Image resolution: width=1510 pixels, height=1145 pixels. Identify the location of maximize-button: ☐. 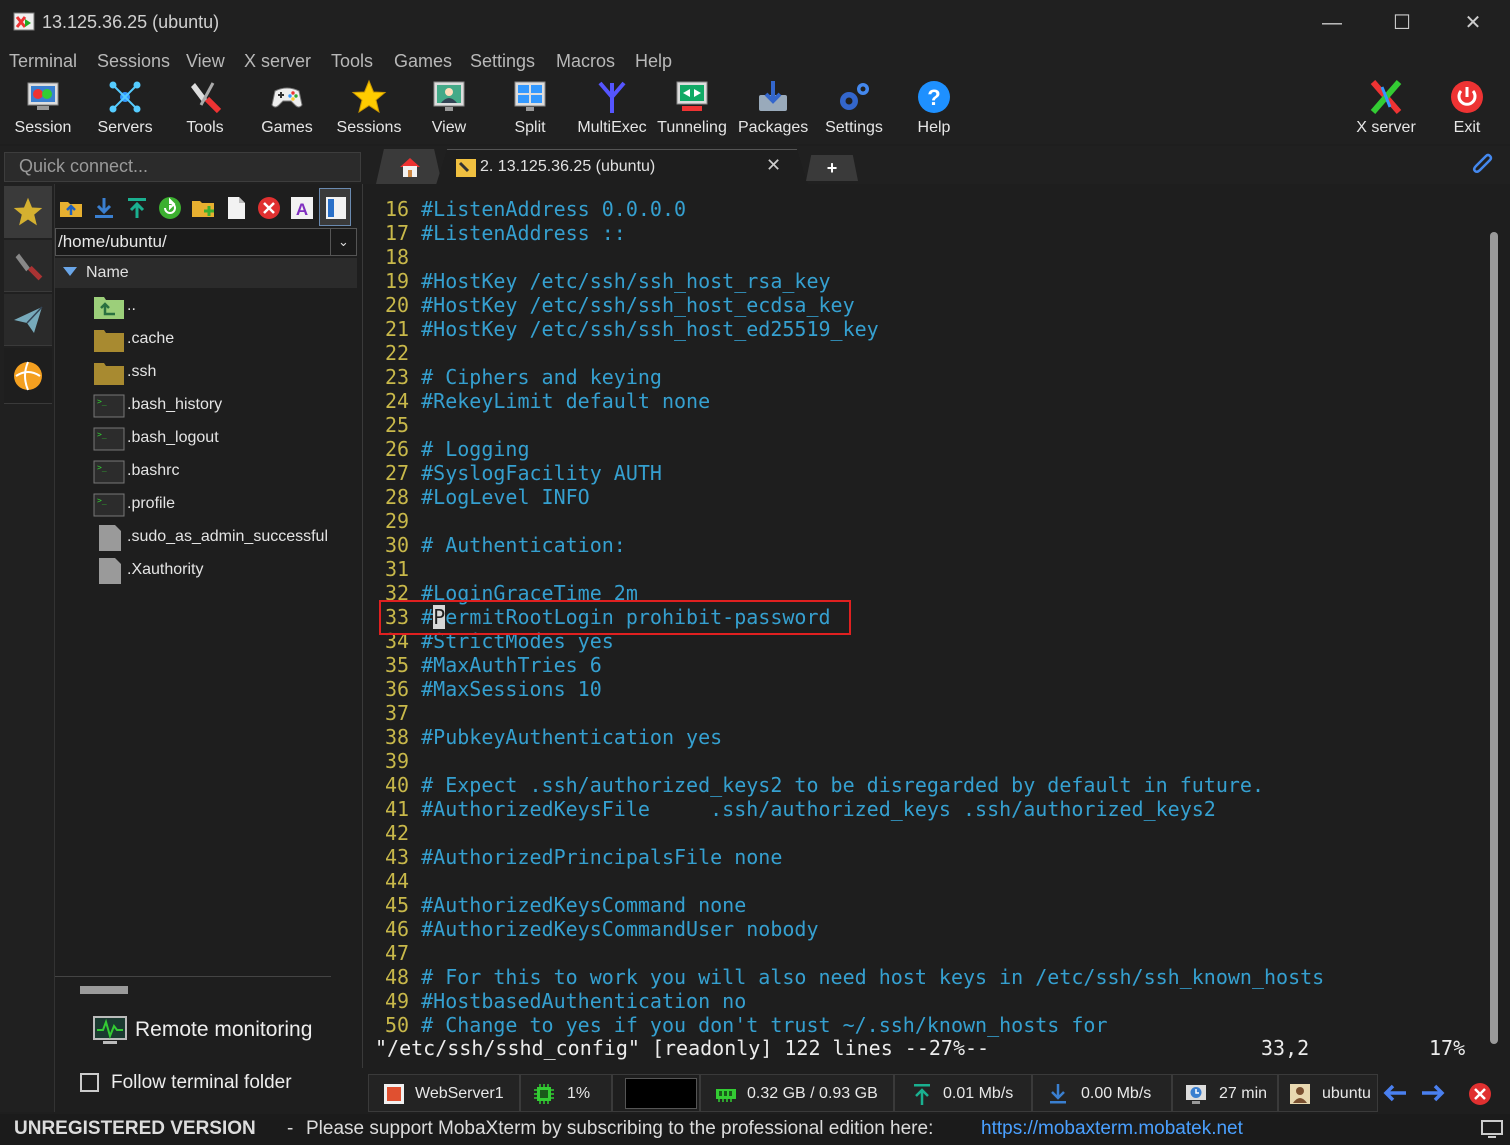
(1402, 23).